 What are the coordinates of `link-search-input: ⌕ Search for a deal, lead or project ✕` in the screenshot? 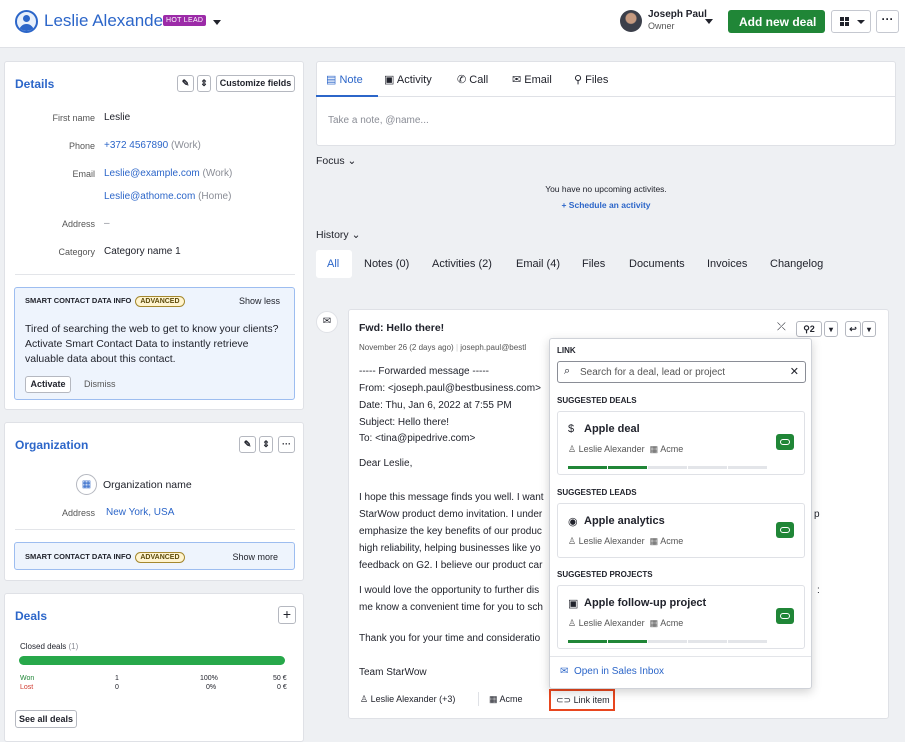 It's located at (681, 372).